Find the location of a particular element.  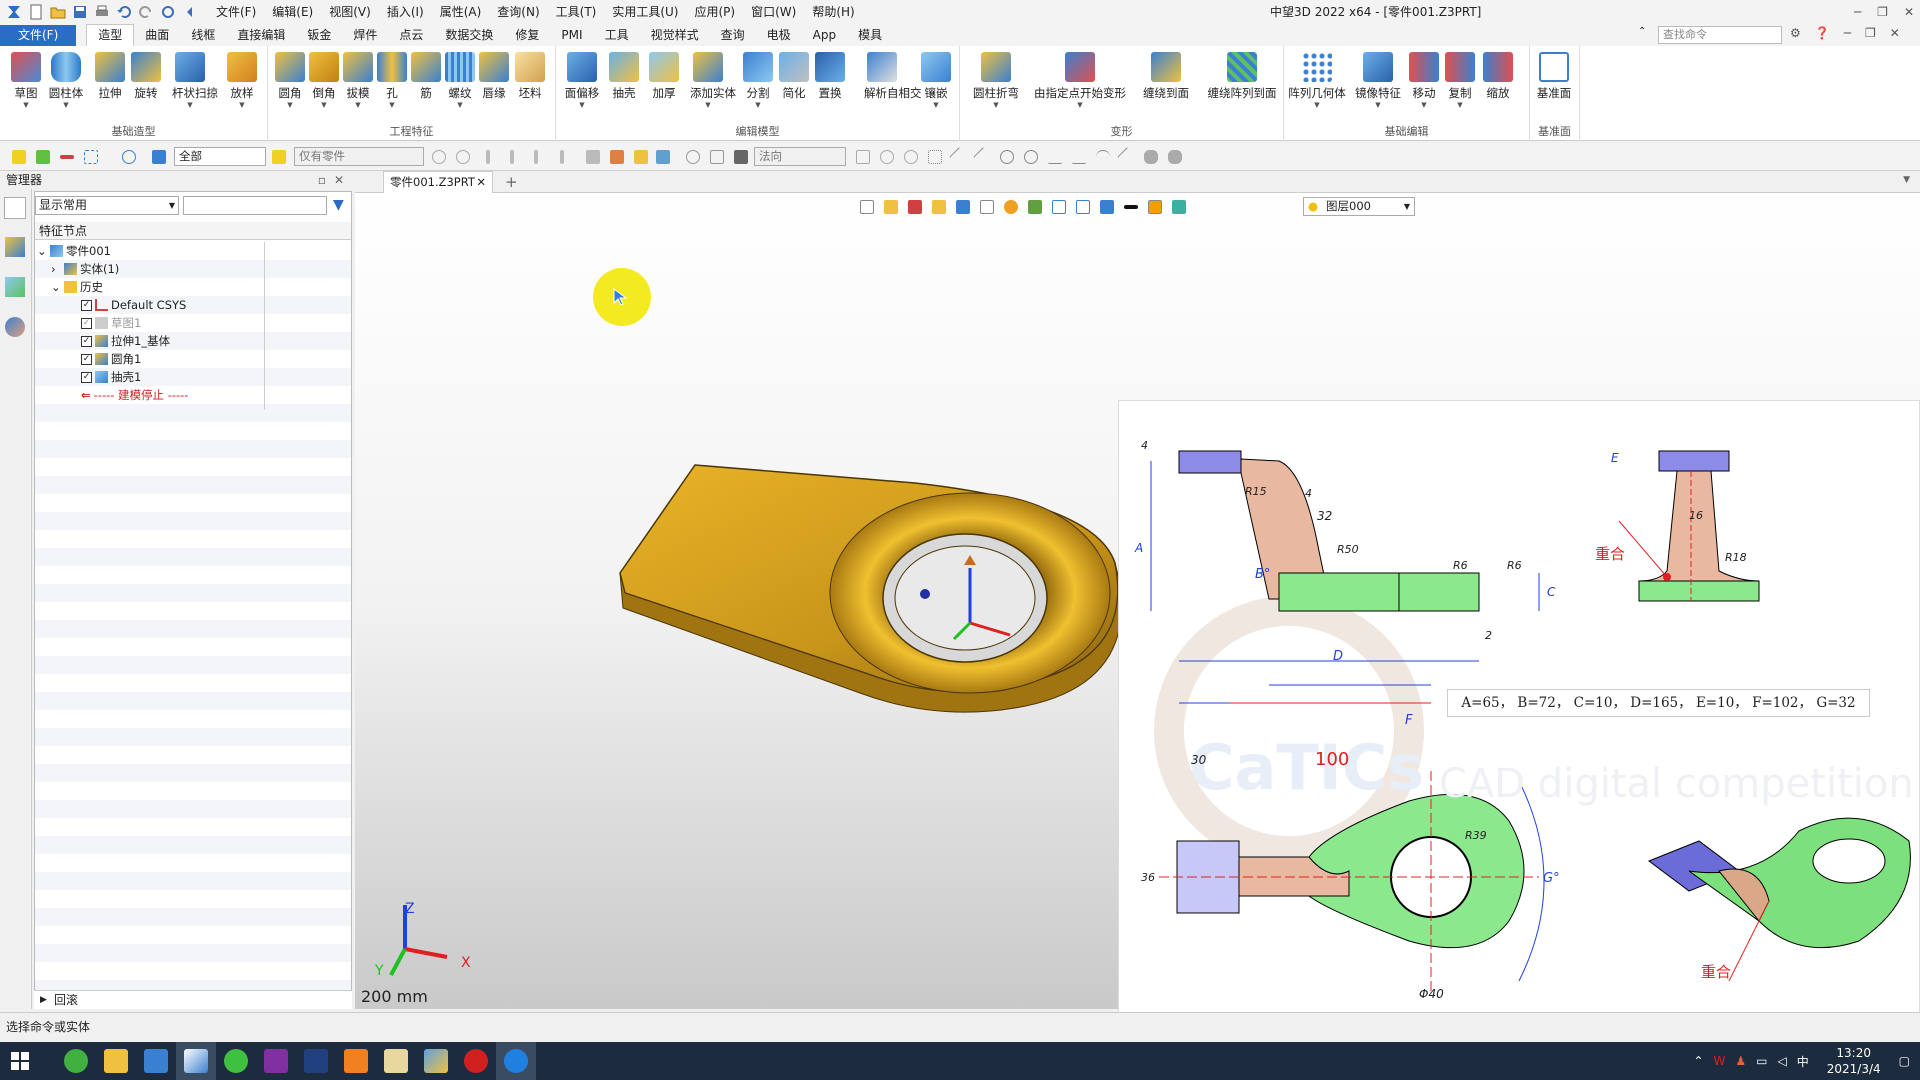

color-swatch-icon is located at coordinates (1155, 207).